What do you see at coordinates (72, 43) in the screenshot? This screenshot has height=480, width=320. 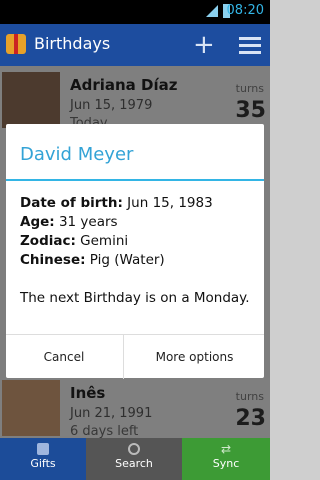 I see `app-title: Birthdays` at bounding box center [72, 43].